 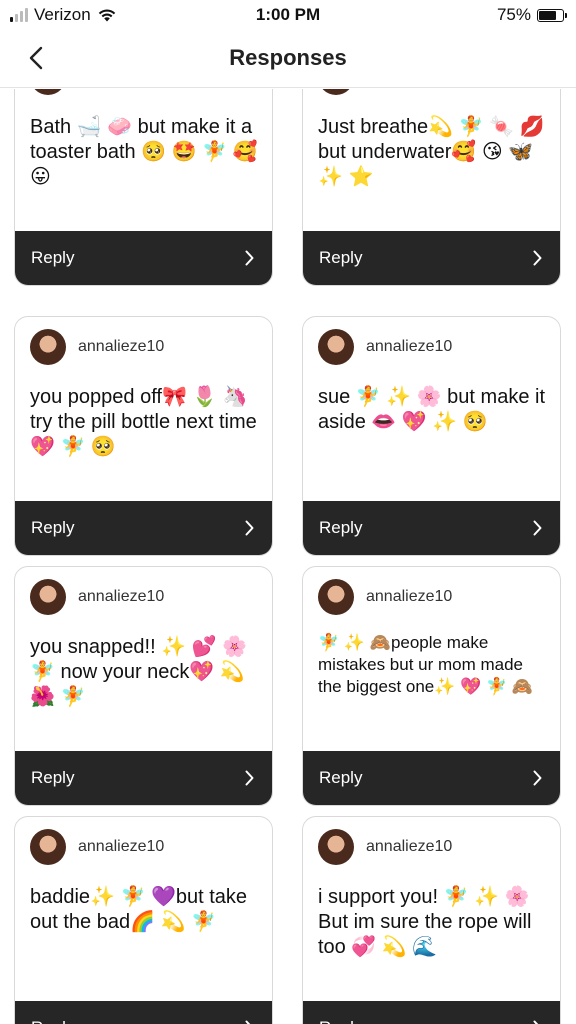 I want to click on page-title: Responses, so click(x=288, y=57).